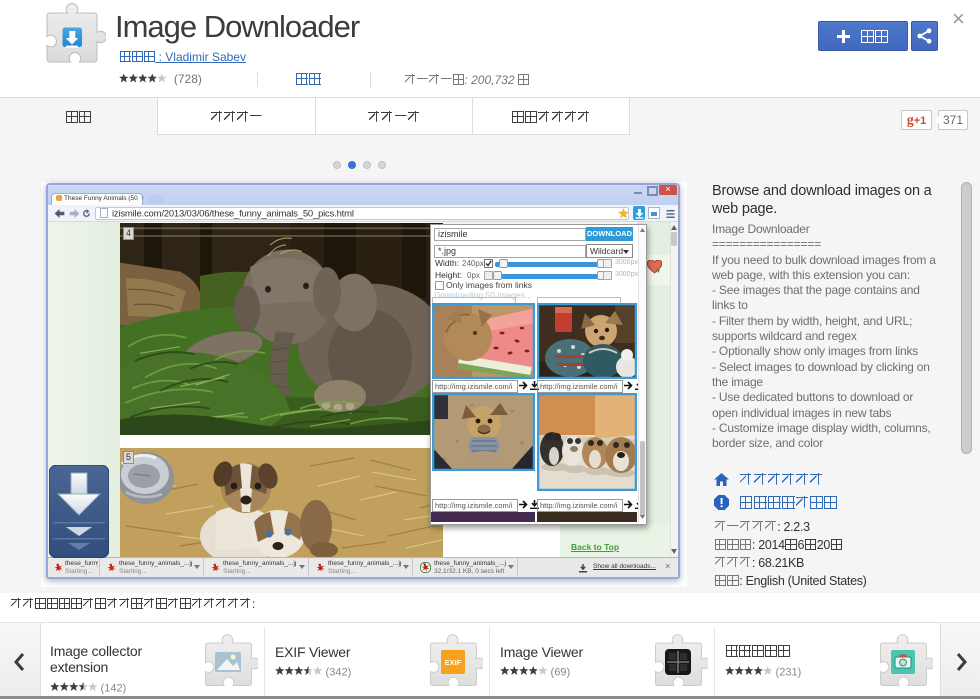  Describe the element at coordinates (453, 662) in the screenshot. I see `svg-text: EXIF` at that location.